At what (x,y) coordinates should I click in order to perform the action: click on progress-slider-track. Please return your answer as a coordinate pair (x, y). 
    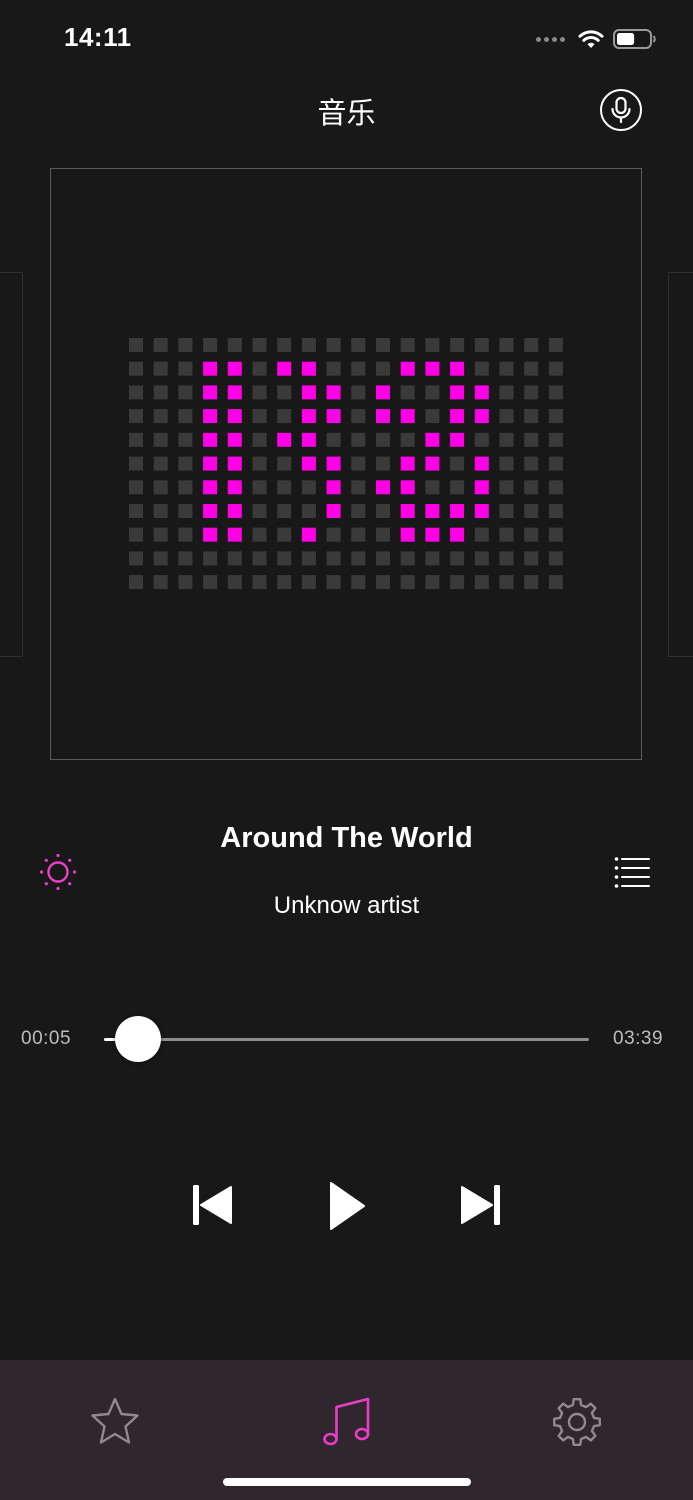
    Looking at the image, I should click on (346, 1039).